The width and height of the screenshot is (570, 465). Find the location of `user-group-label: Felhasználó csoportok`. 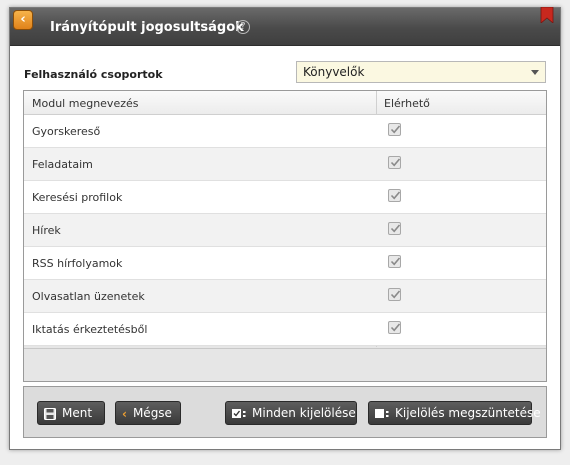

user-group-label: Felhasználó csoportok is located at coordinates (93, 74).